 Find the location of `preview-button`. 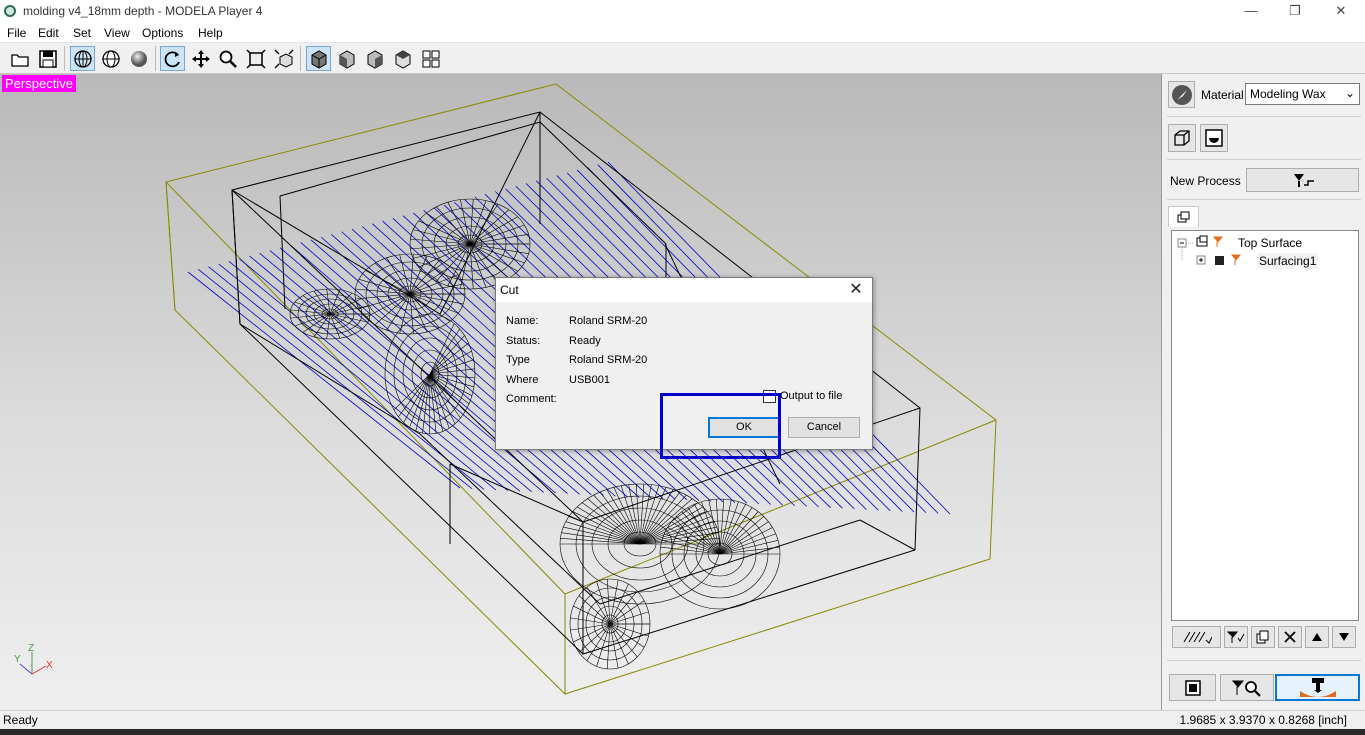

preview-button is located at coordinates (1192, 687).